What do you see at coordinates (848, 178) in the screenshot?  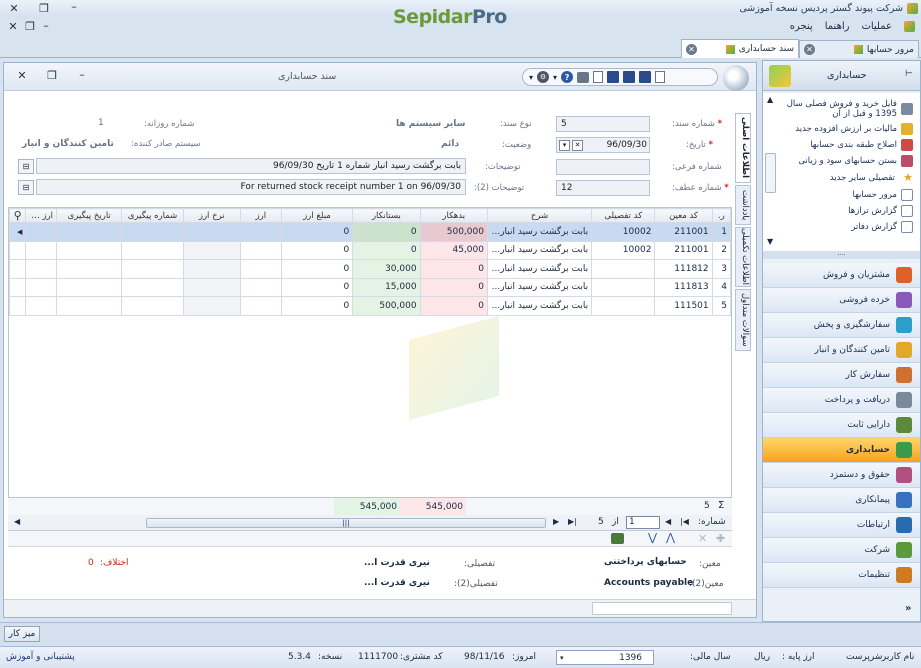 I see `link-new-tafsili: ★ تفصیلی سایر جدید` at bounding box center [848, 178].